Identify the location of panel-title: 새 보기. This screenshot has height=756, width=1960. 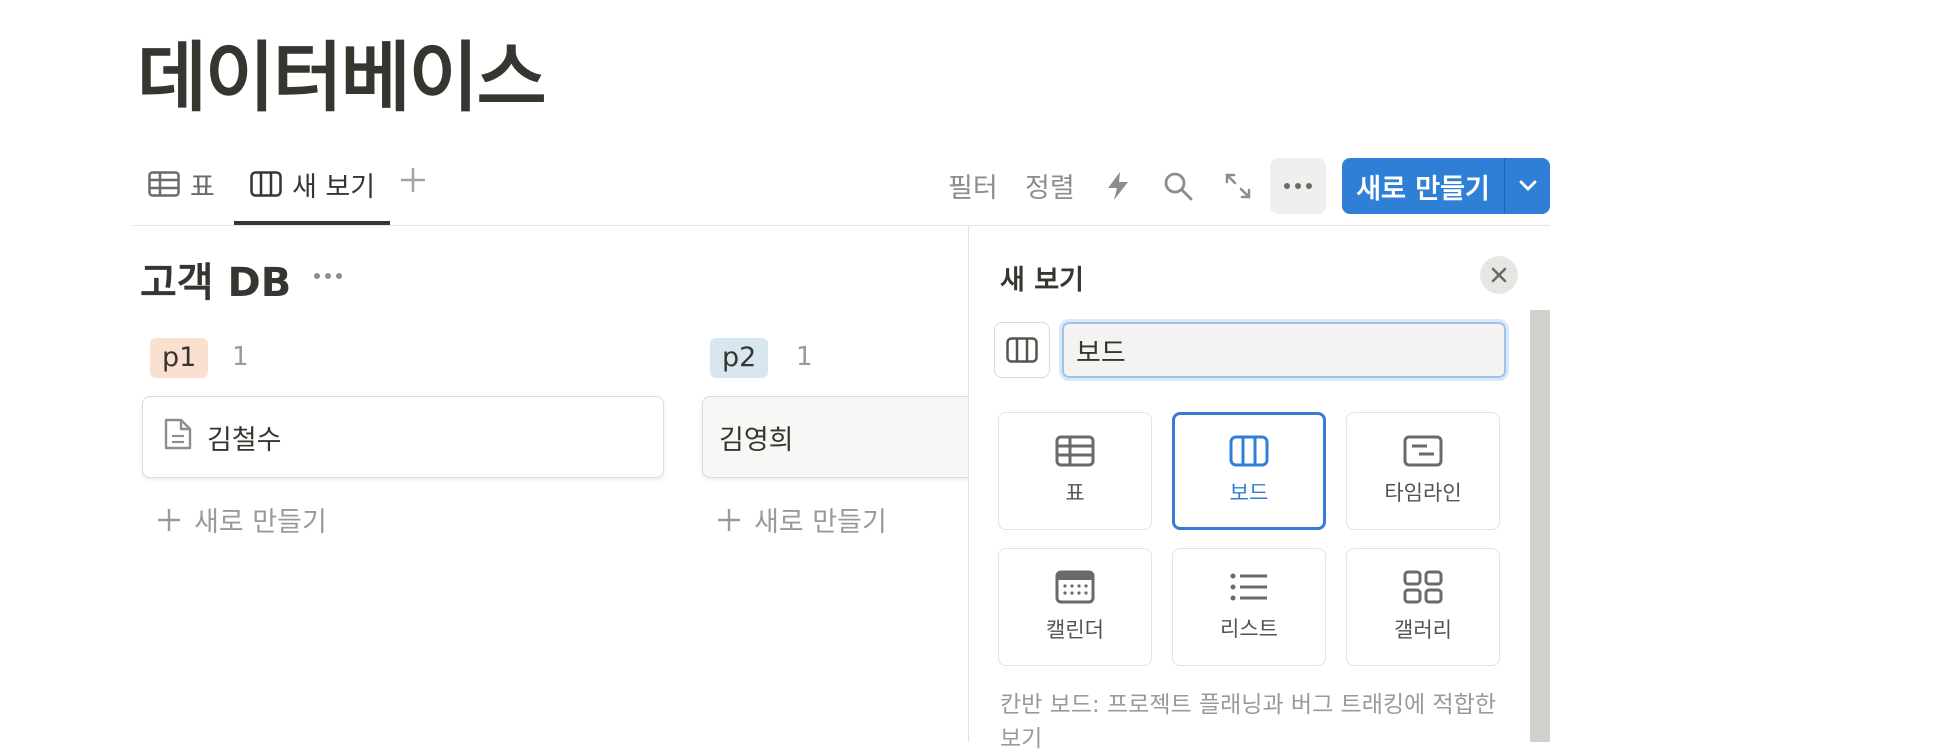
(1042, 280).